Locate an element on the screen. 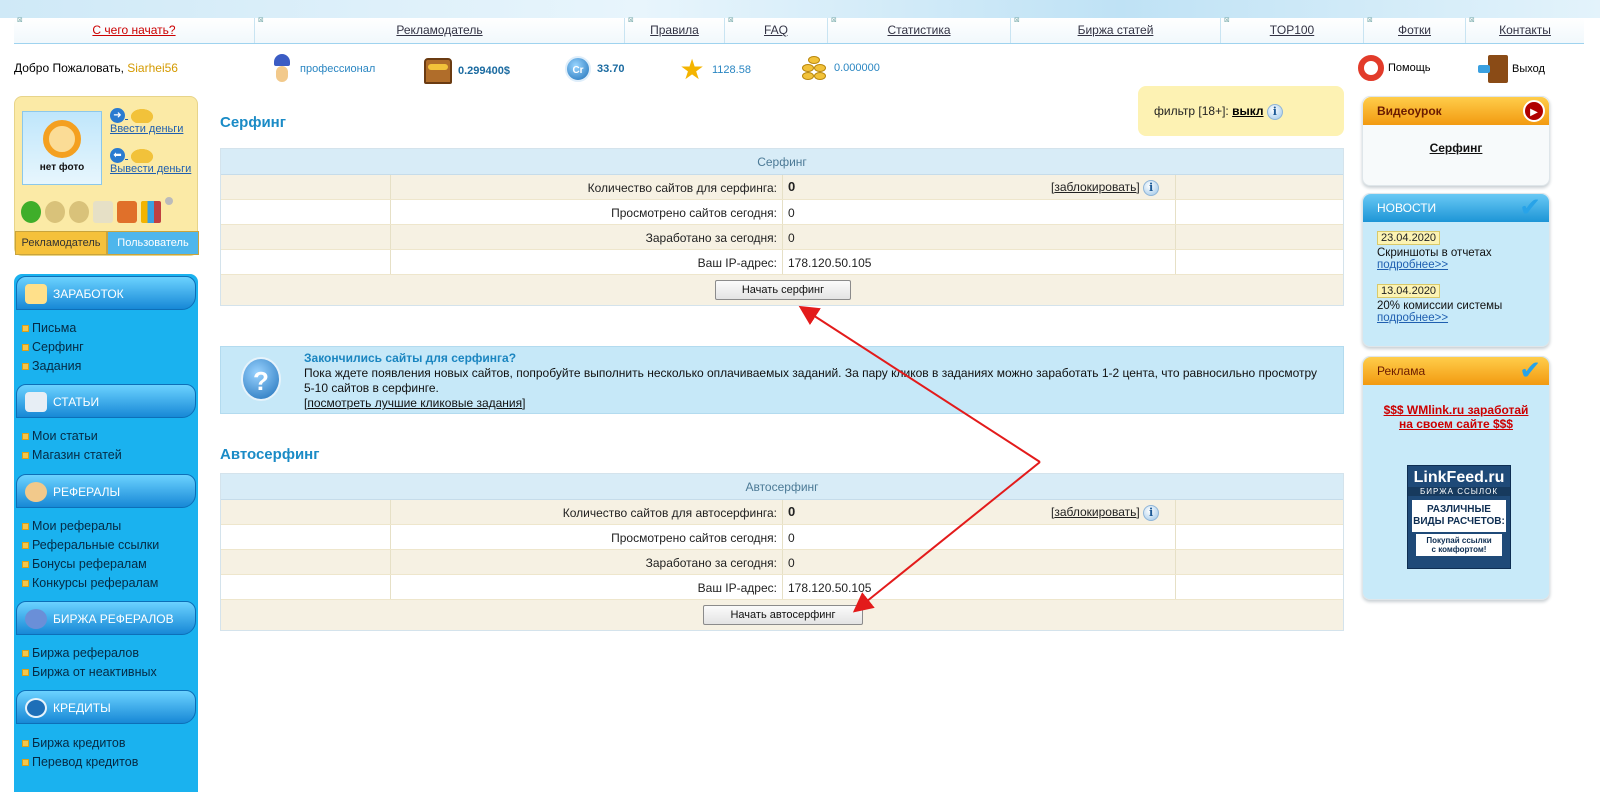 This screenshot has height=792, width=1600. sidebar-item-referral-contests: Конкурсы рефералам is located at coordinates (90, 583).